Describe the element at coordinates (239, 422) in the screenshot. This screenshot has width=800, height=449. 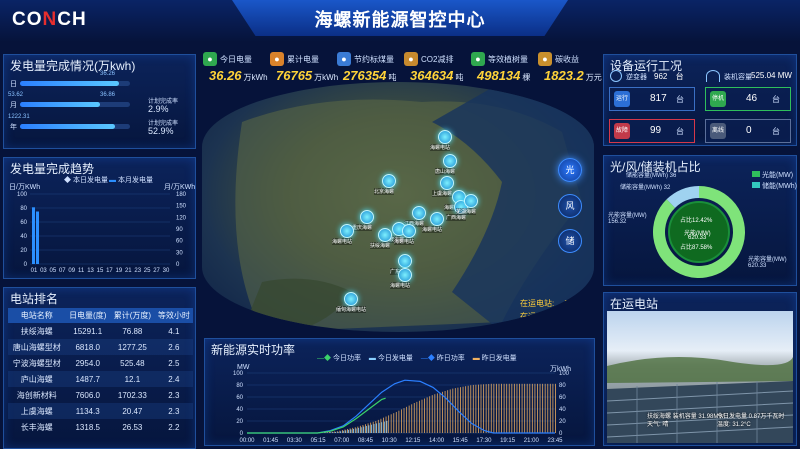
I see `rt-y-left-tick: 20` at that location.